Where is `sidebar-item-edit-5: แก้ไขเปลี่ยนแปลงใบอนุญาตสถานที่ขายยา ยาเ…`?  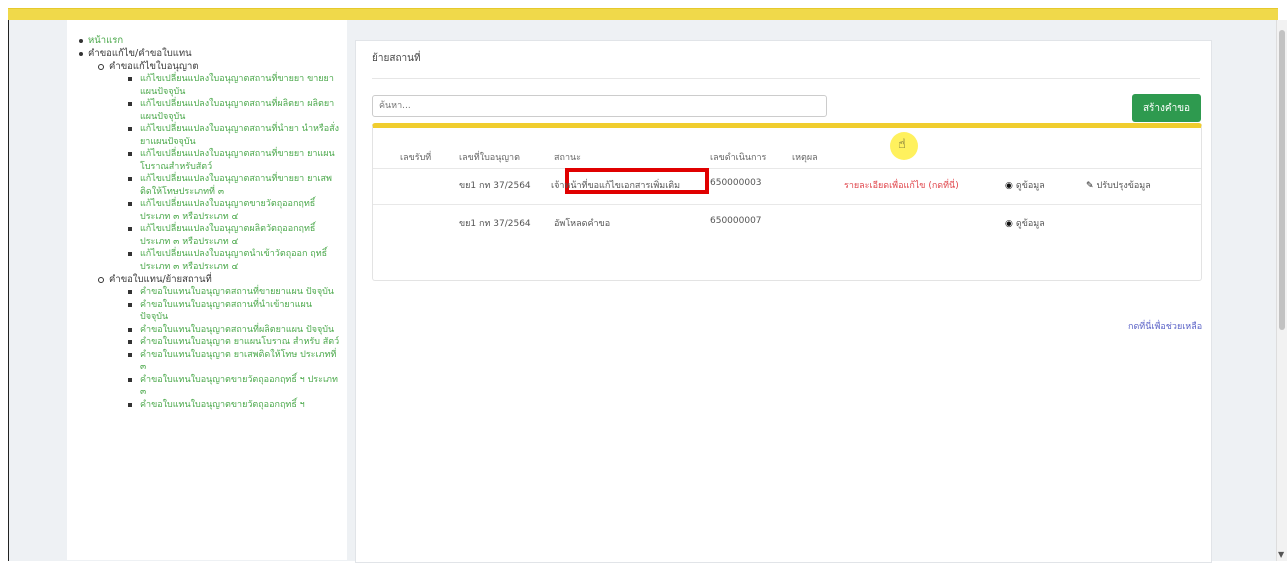
sidebar-item-edit-5: แก้ไขเปลี่ยนแปลงใบอนุญาตสถานที่ขายยา ยาเ… is located at coordinates (207, 185).